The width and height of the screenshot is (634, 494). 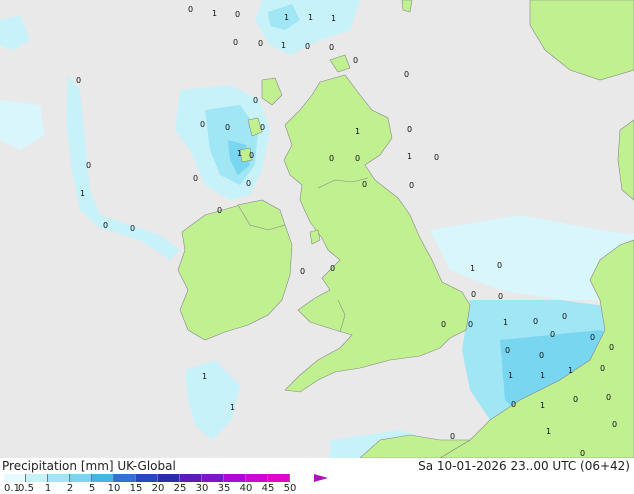 I want to click on scale-tick-label: 1, so click(x=48, y=488).